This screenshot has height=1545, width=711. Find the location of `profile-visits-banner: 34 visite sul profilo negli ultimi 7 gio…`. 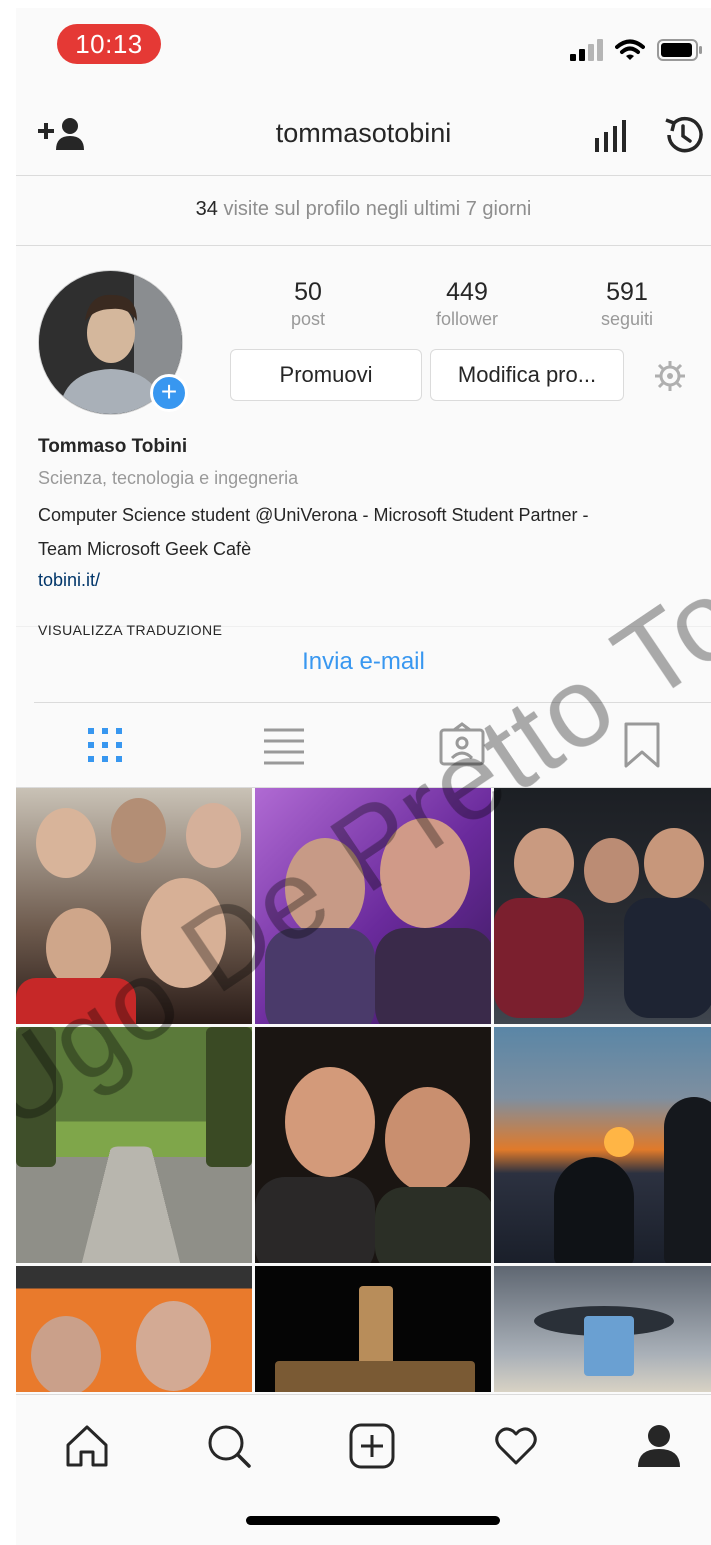

profile-visits-banner: 34 visite sul profilo negli ultimi 7 gio… is located at coordinates (363, 211).